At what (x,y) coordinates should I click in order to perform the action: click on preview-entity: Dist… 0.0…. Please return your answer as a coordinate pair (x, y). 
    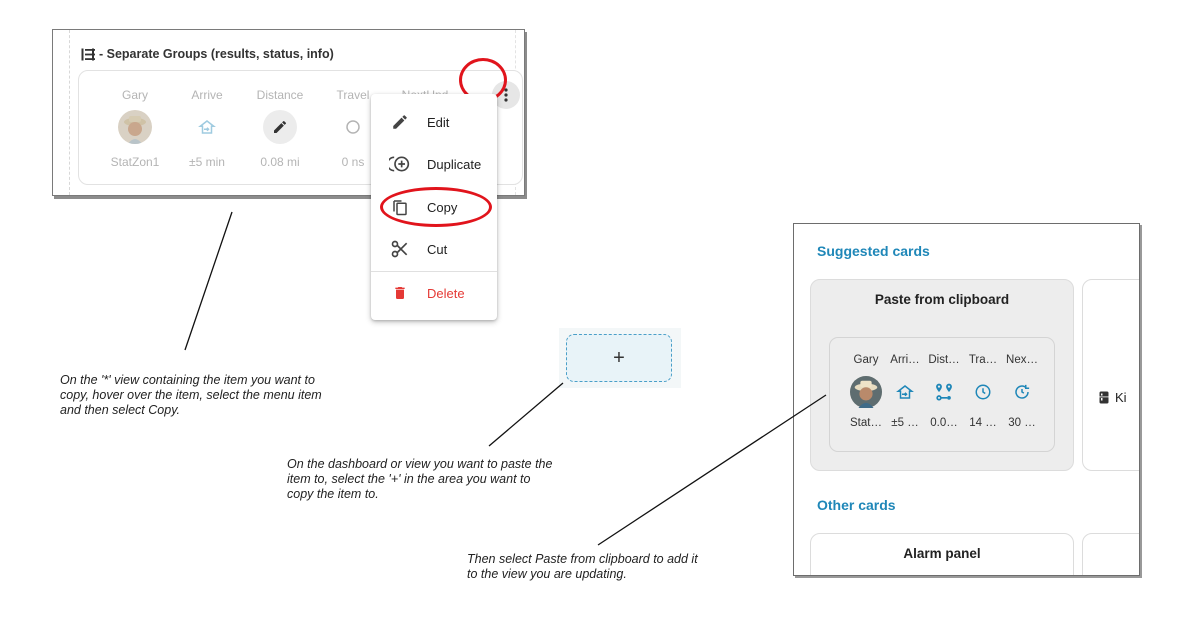
    Looking at the image, I should click on (944, 391).